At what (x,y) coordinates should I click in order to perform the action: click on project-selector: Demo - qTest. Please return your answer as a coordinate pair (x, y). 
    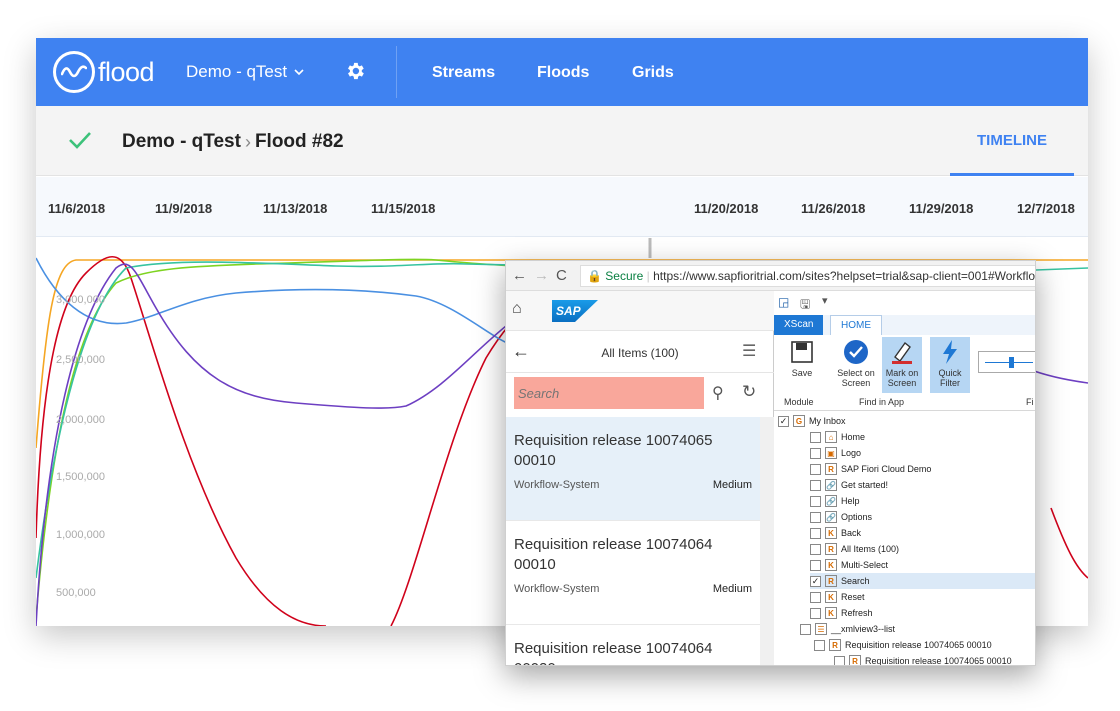
    Looking at the image, I should click on (245, 72).